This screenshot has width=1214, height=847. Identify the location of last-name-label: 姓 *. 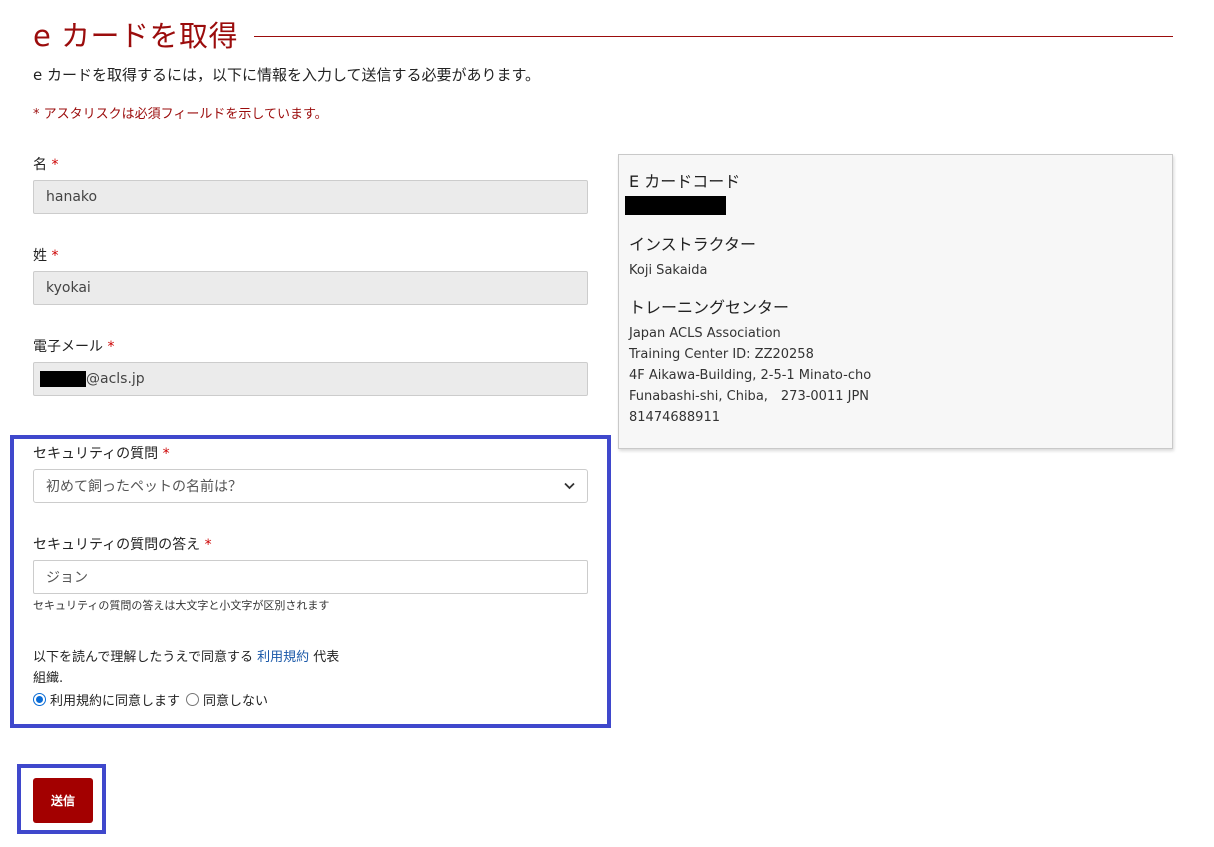
(45, 255).